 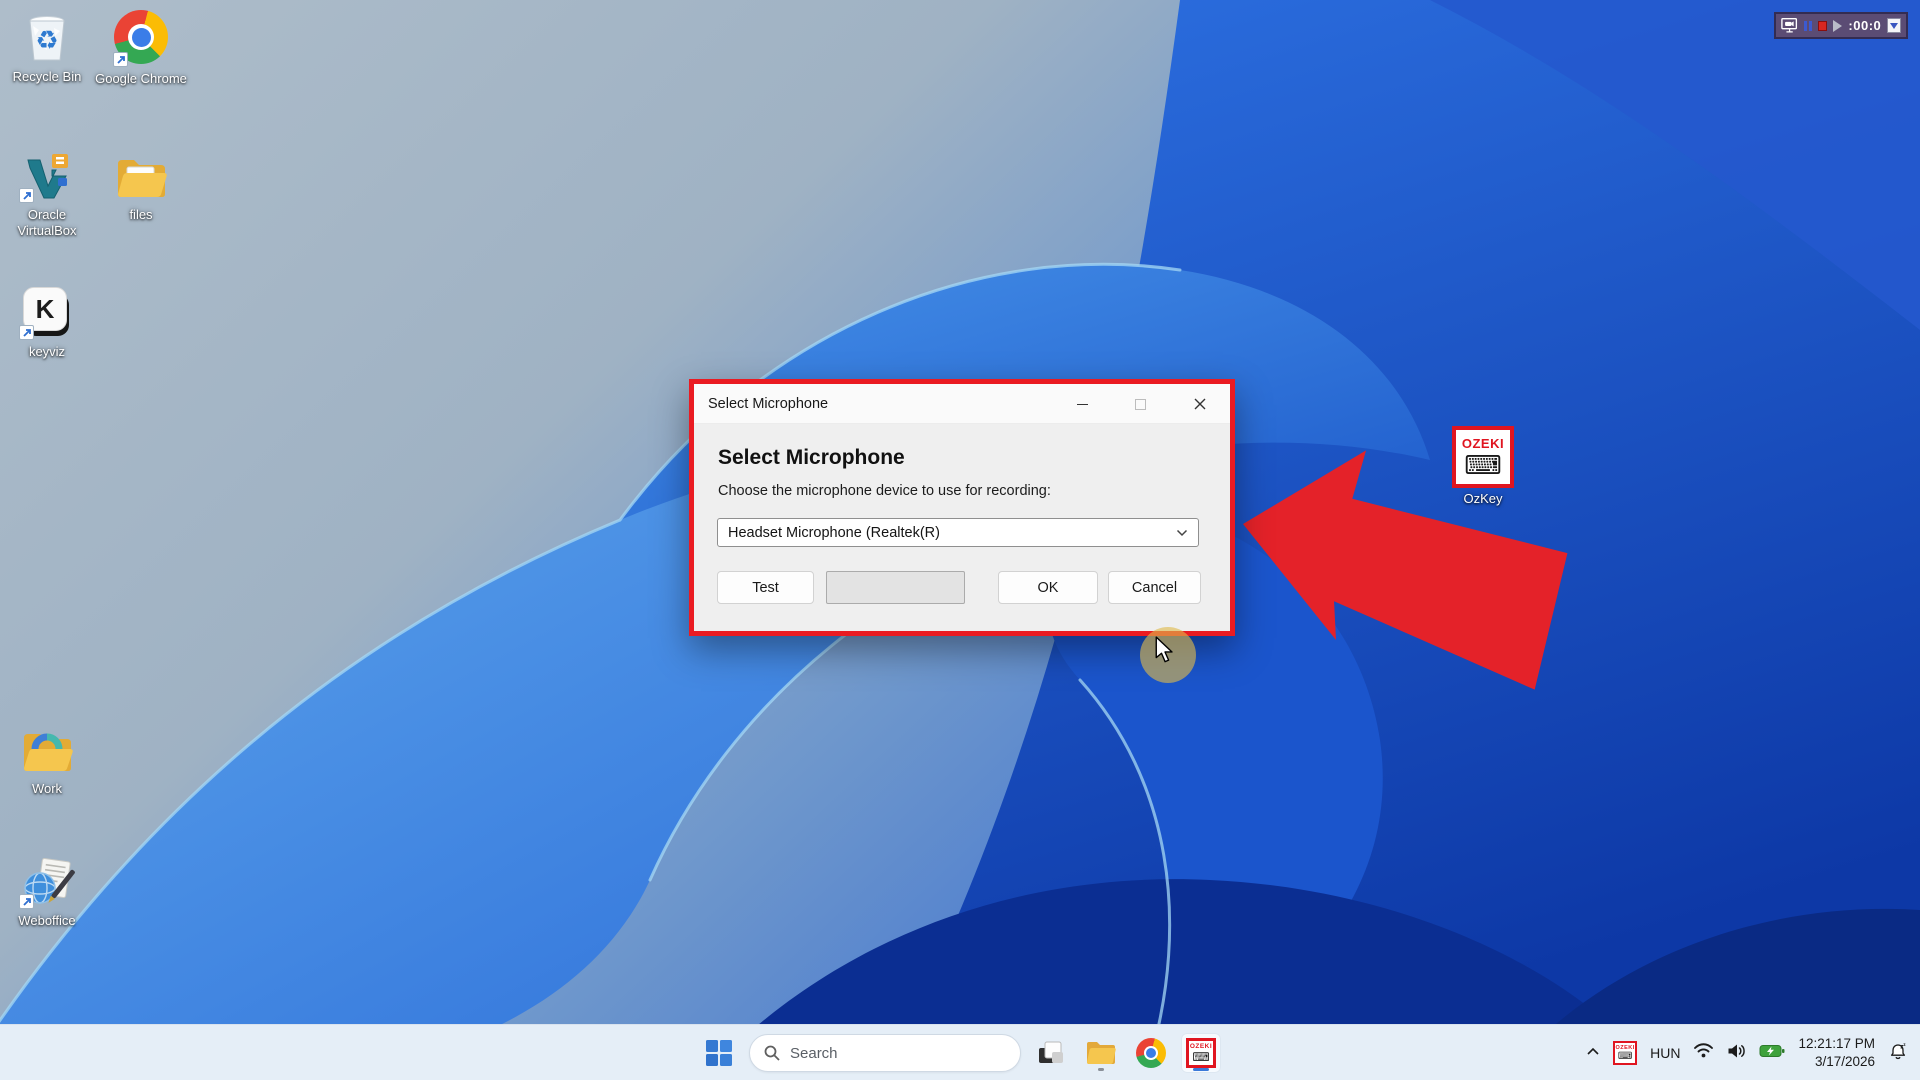 I want to click on search-placeholder: Search, so click(x=814, y=1053).